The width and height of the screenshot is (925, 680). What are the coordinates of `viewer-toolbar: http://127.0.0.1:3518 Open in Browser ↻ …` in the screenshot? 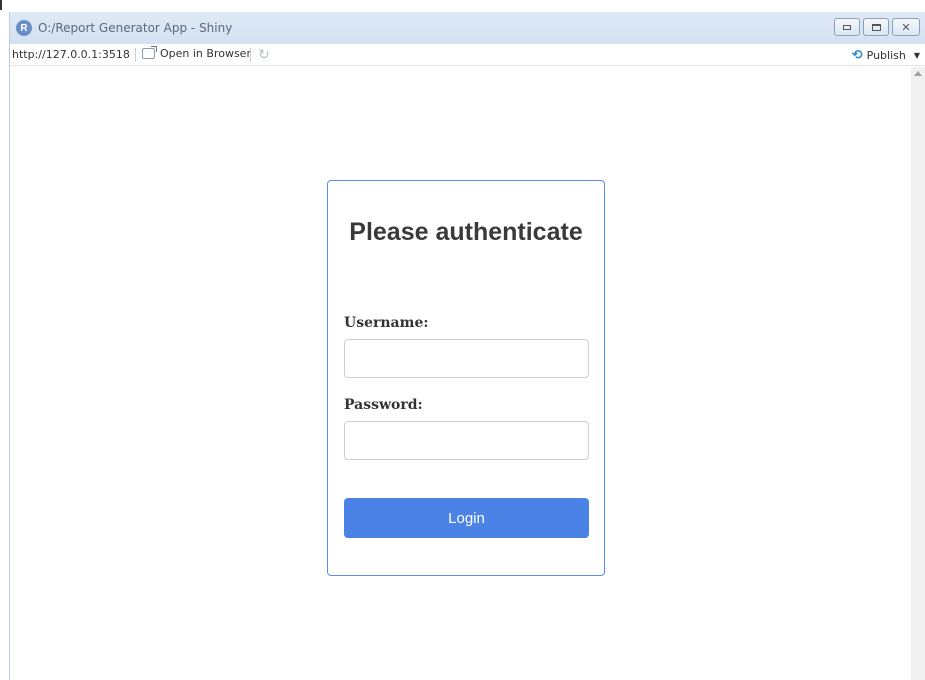 It's located at (467, 55).